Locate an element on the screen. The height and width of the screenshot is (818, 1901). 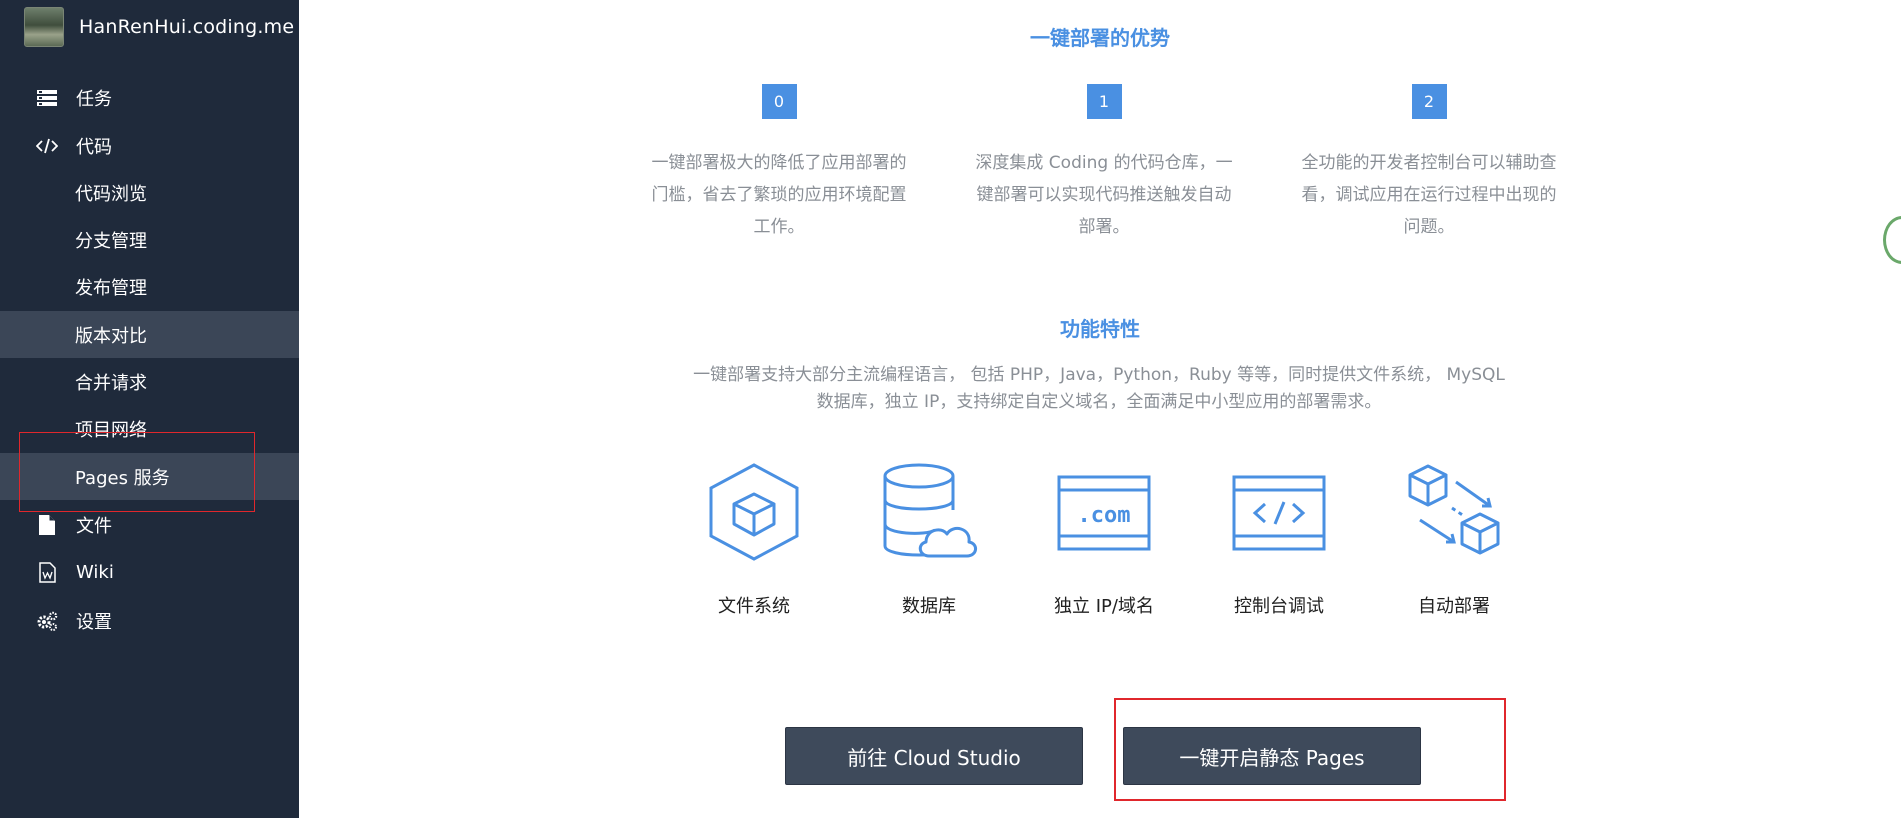
cloud-studio-button: 前往 Cloud Studio is located at coordinates (934, 756).